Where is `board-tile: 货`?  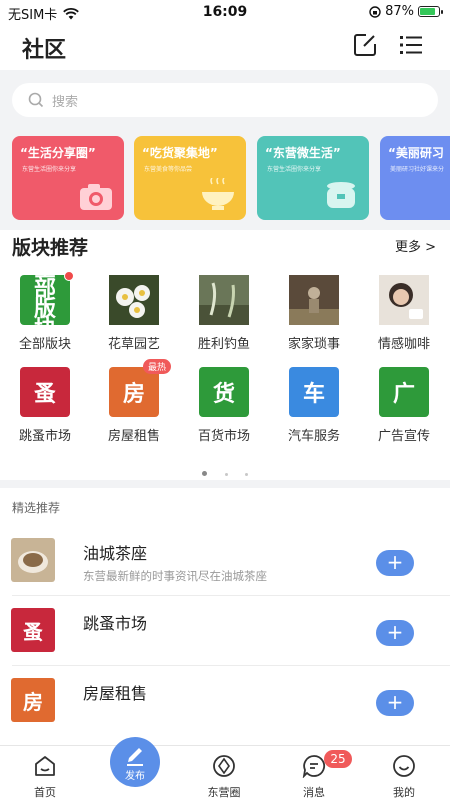
board-tile: 货 is located at coordinates (224, 392).